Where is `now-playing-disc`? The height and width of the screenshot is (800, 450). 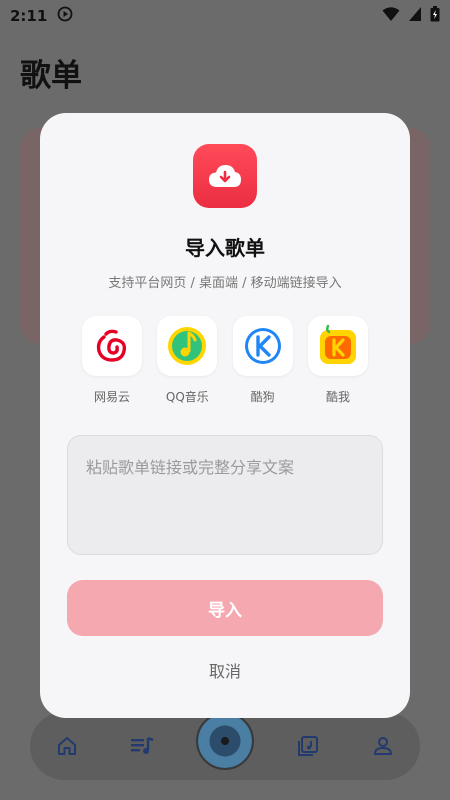
now-playing-disc is located at coordinates (224, 741).